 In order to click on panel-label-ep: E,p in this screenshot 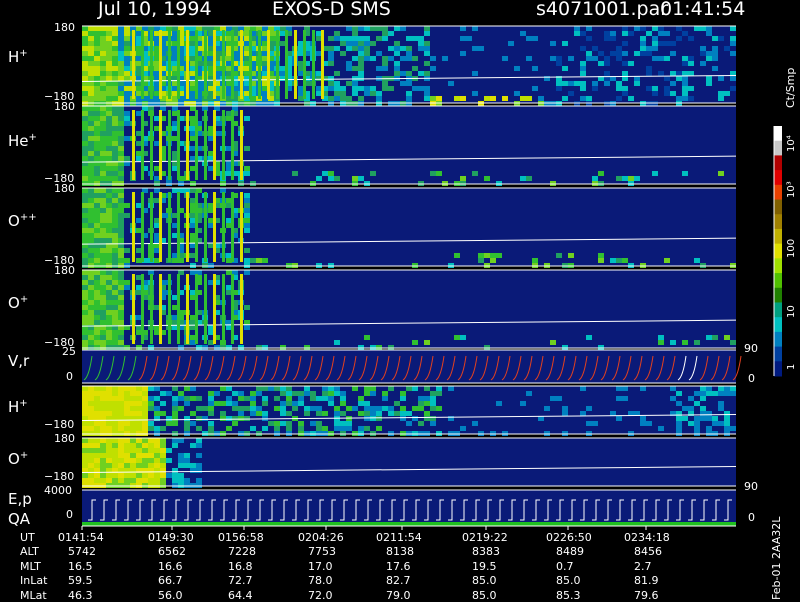, I will do `click(20, 499)`.